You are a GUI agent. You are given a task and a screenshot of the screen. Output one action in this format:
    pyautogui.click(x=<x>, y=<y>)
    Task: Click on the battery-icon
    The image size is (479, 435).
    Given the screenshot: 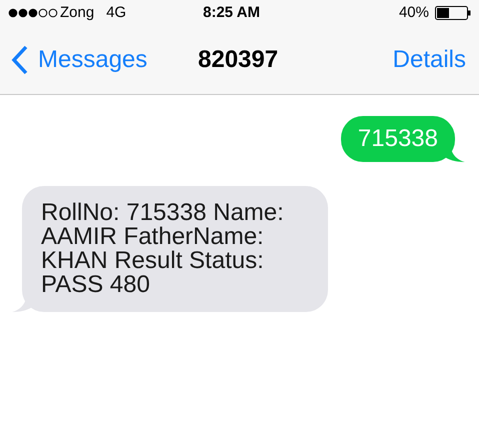 What is the action you would take?
    pyautogui.click(x=453, y=13)
    